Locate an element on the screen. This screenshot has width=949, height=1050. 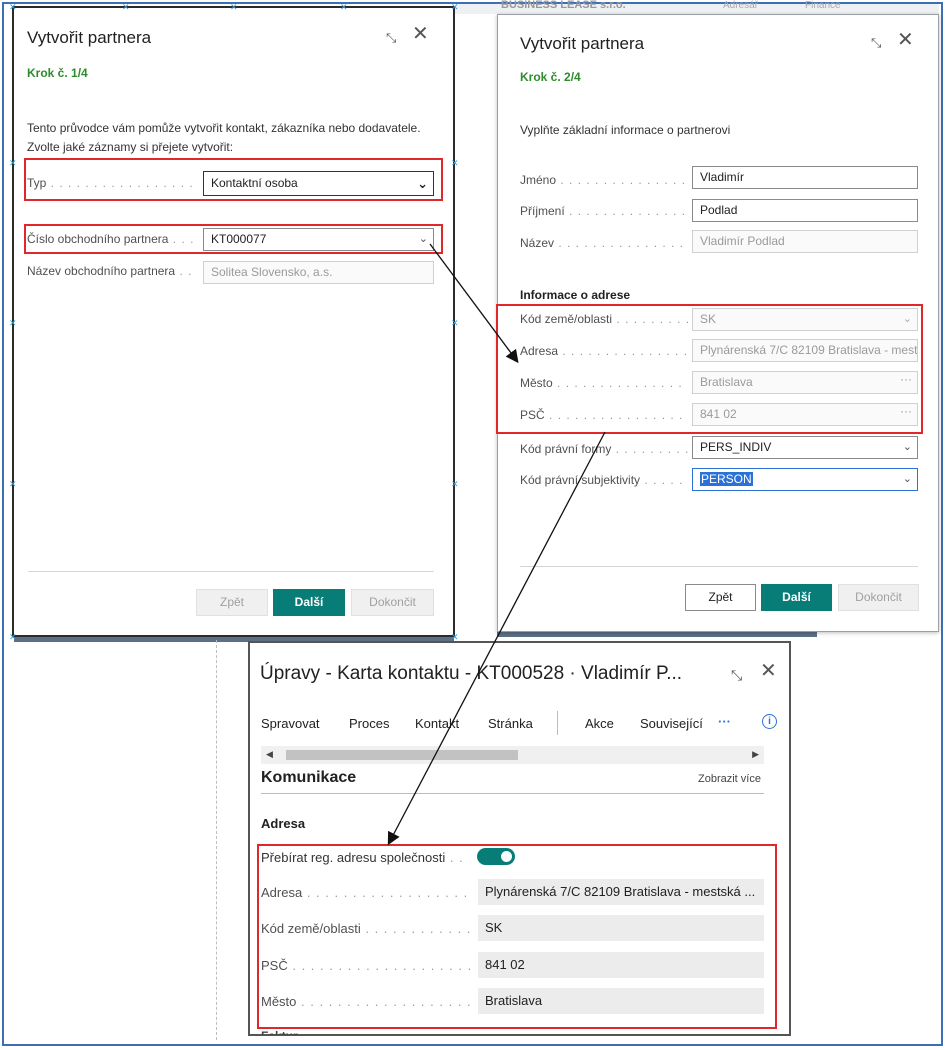
annotation-arrows is located at coordinates (496, 544).